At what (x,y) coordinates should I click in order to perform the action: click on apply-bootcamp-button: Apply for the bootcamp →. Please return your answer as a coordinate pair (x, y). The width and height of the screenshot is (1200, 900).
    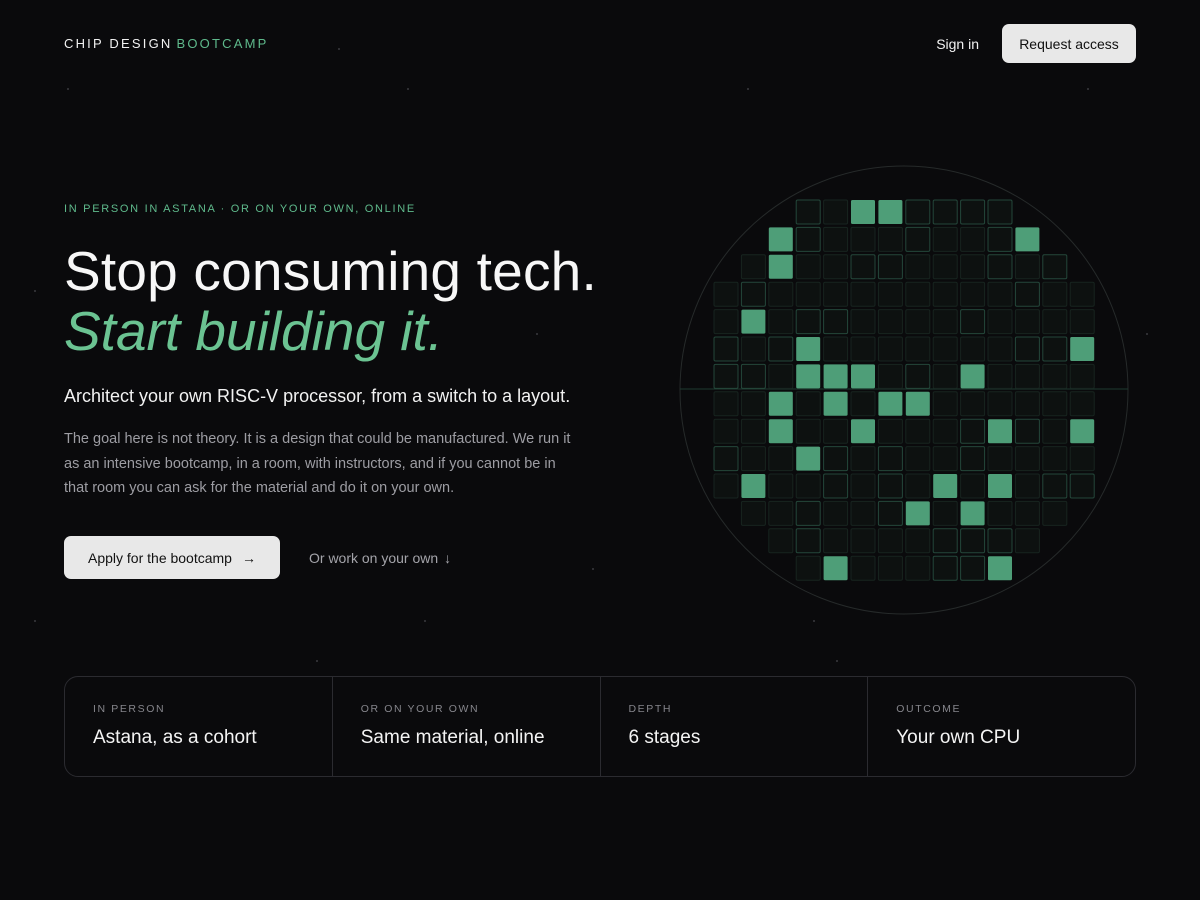
    Looking at the image, I should click on (172, 557).